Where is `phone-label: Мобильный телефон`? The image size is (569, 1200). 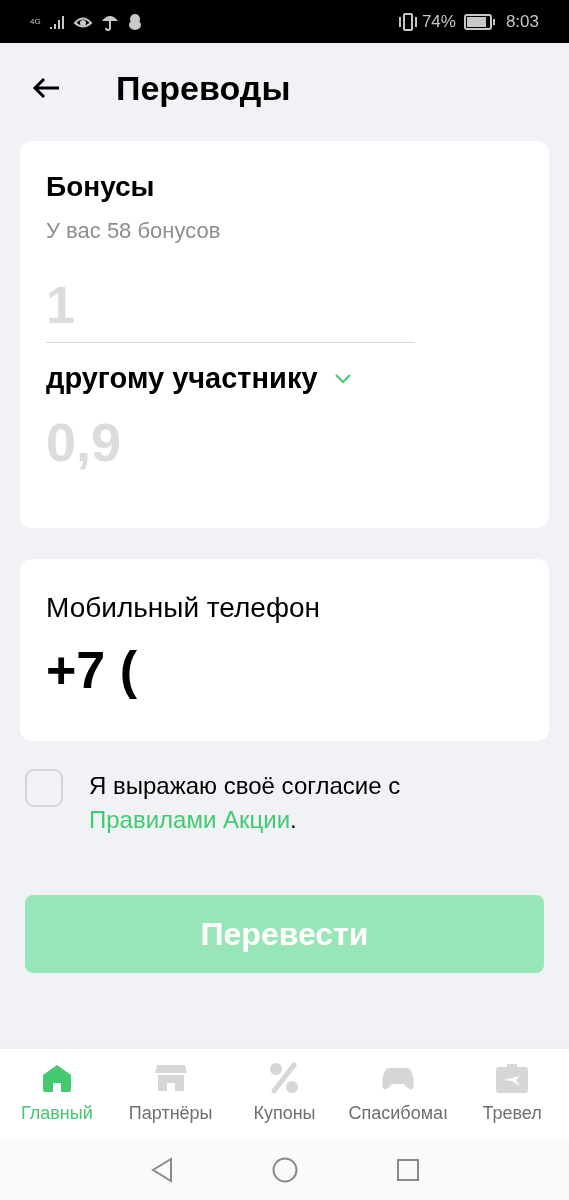
phone-label: Мобильный телефон is located at coordinates (183, 608).